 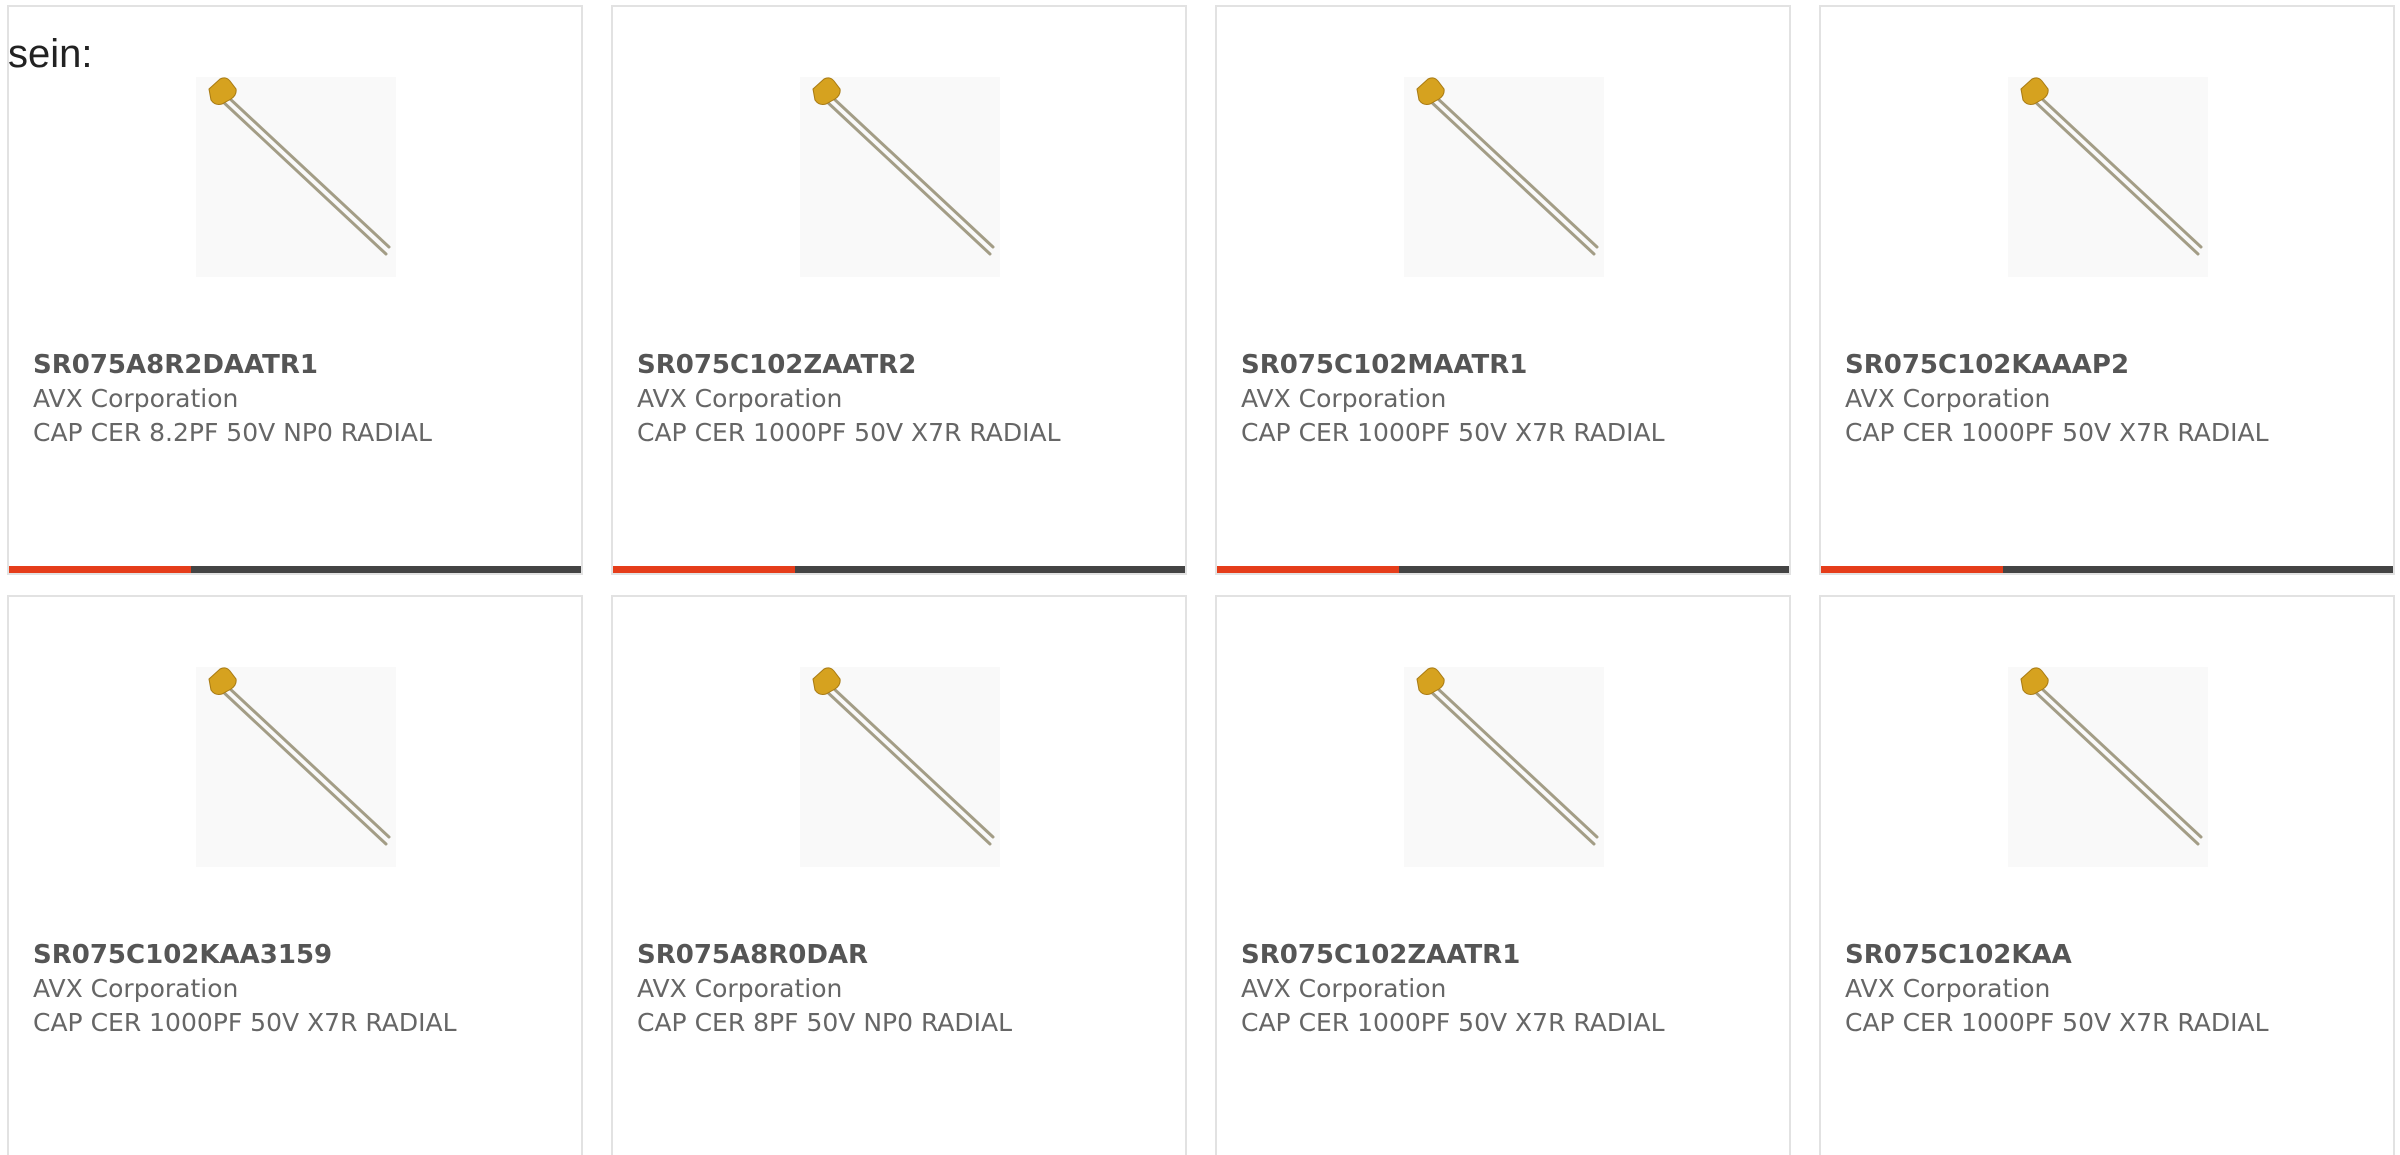 I want to click on product-description: CAP CER 8PF 50V NP0 RADIAL, so click(x=825, y=1022).